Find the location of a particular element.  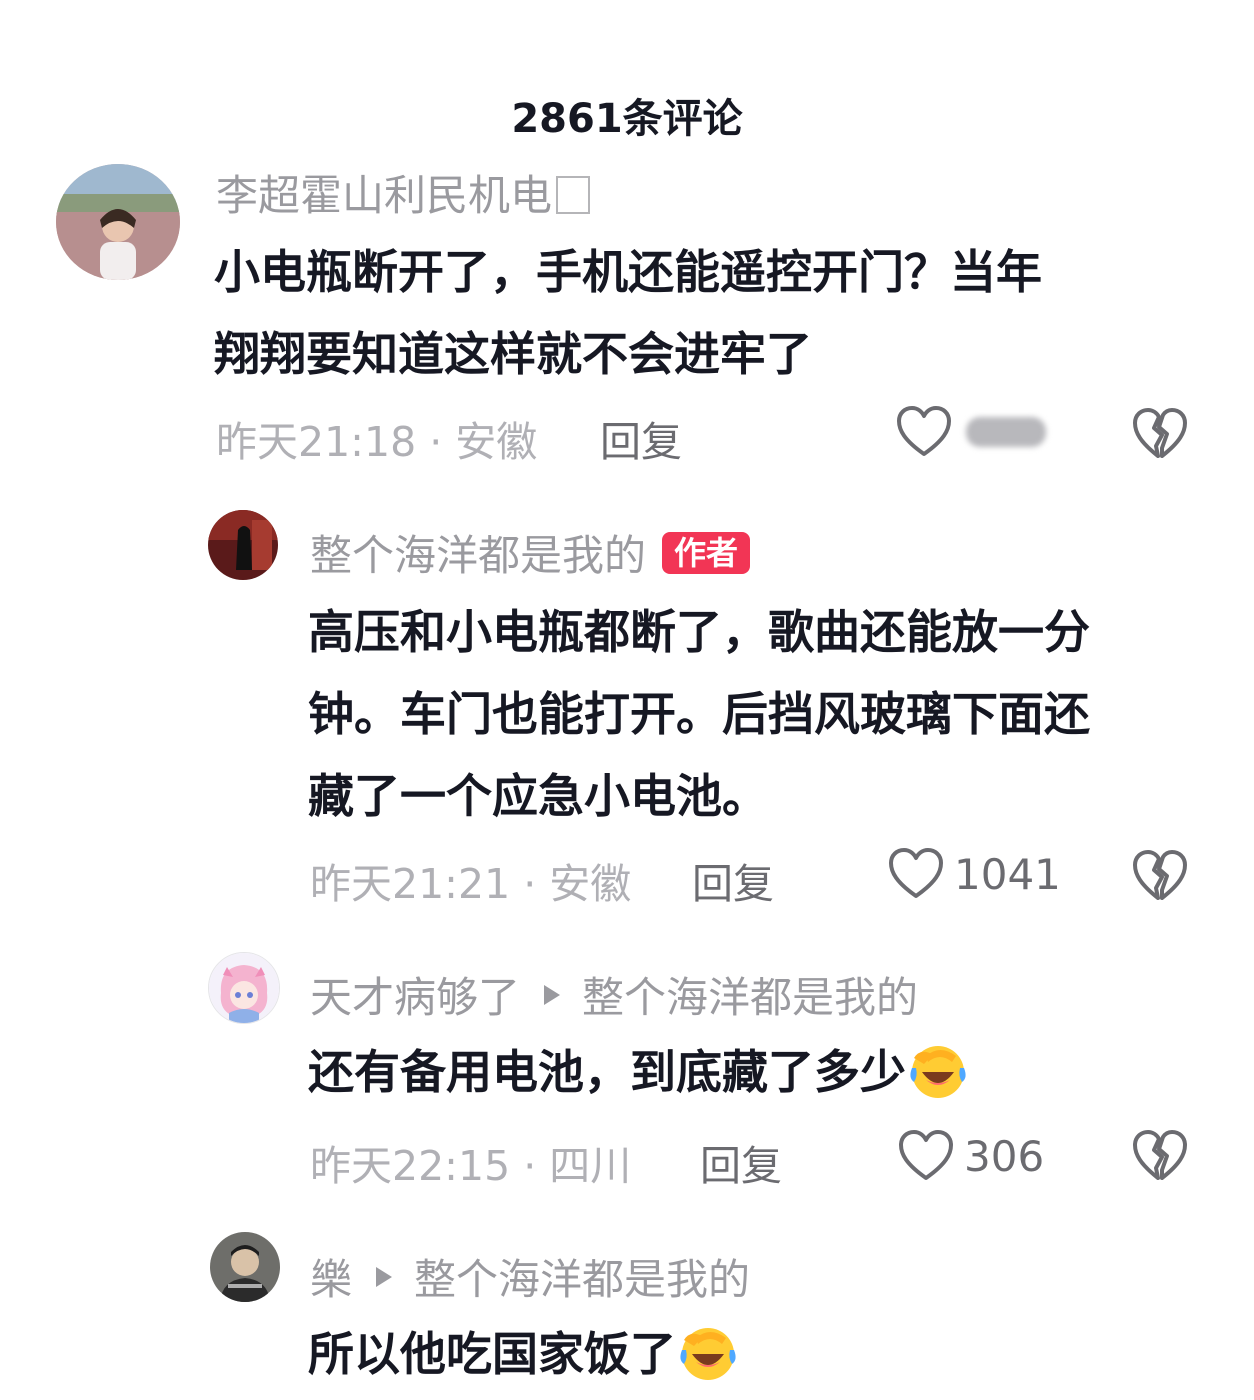

username-text: 李超霍山利民机电 is located at coordinates (384, 192).